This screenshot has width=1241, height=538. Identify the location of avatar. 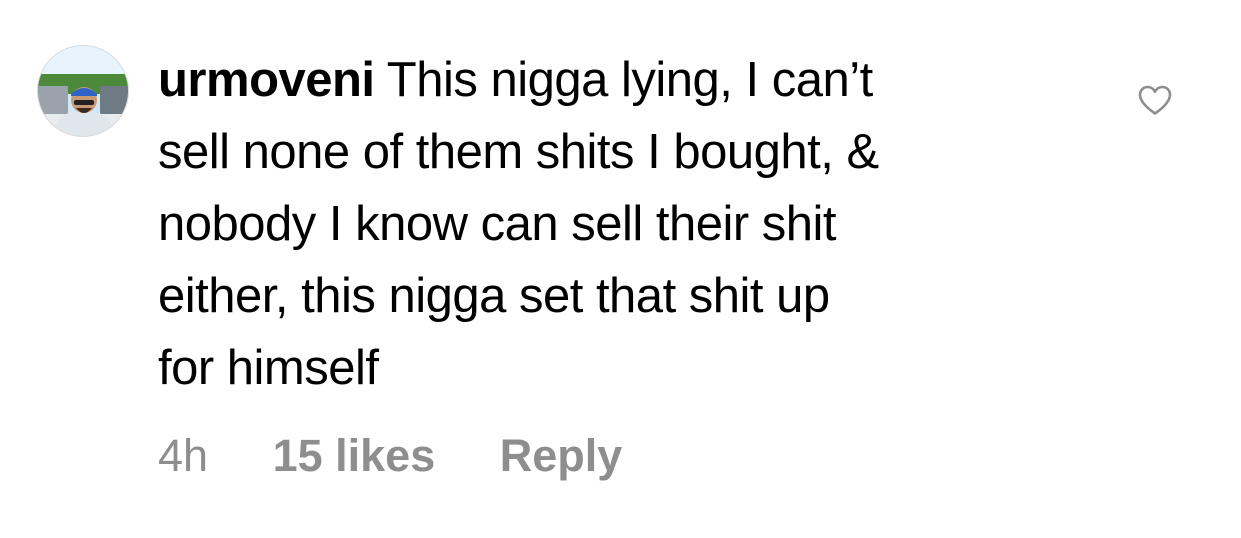
(83, 91).